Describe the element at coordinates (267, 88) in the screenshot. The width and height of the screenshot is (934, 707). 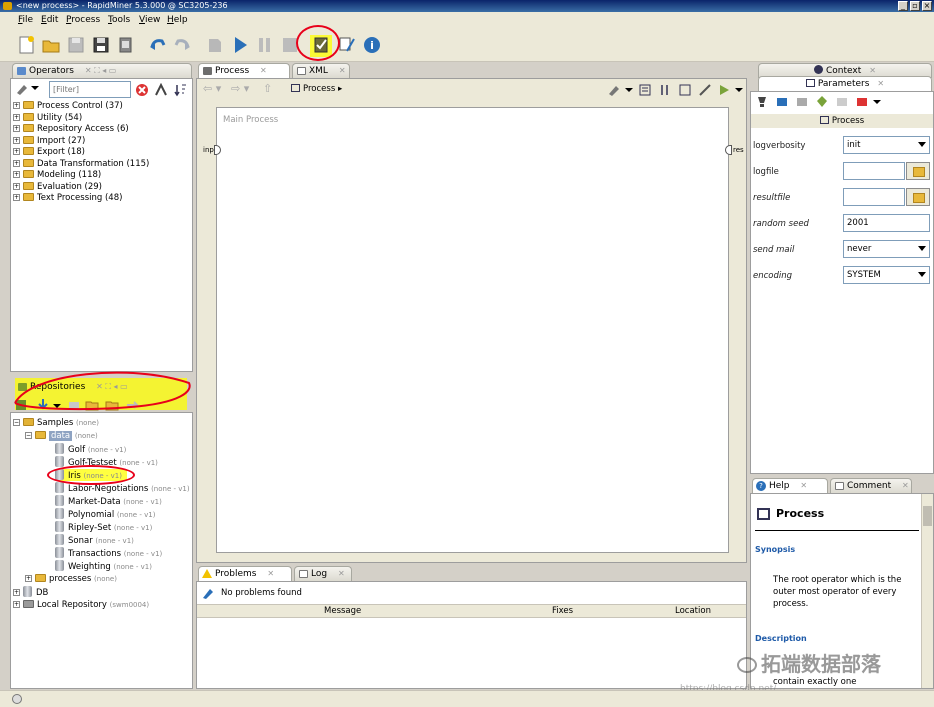
I see `up-arrow-icon: ⇧` at that location.